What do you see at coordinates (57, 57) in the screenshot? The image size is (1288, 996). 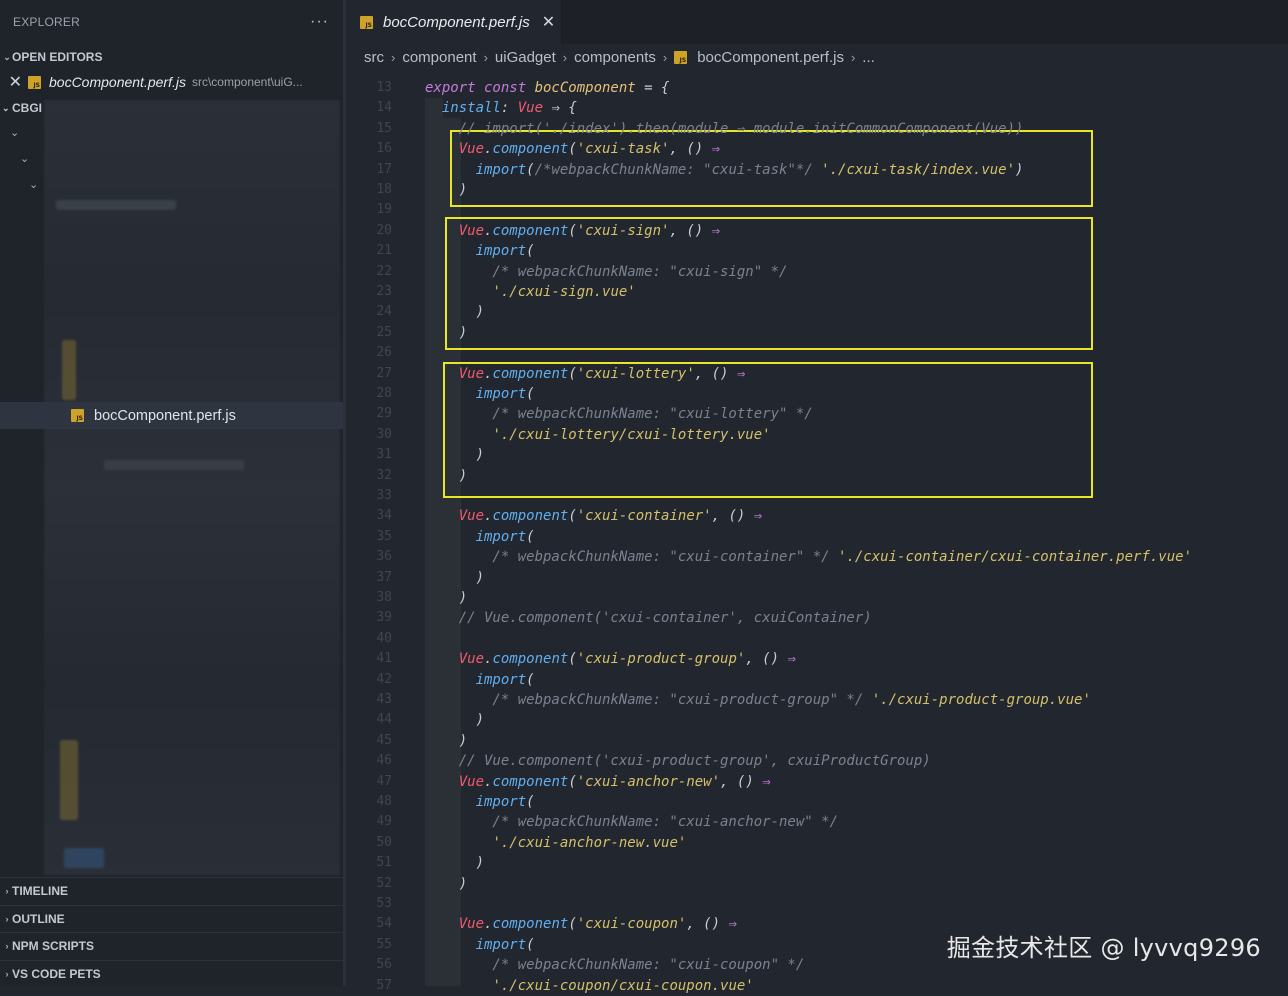 I see `open-editors-label: OPEN EDITORS` at bounding box center [57, 57].